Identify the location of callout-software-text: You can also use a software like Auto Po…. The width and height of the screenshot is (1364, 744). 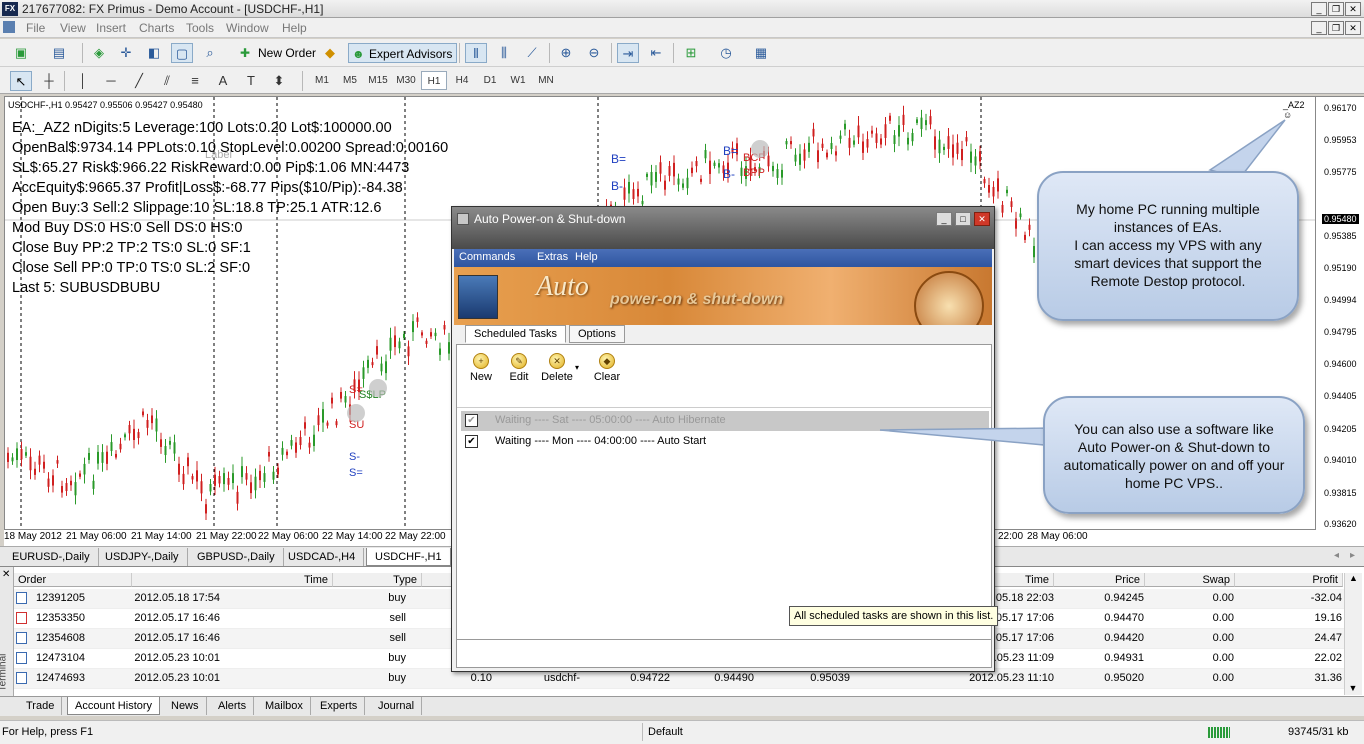
(1174, 456).